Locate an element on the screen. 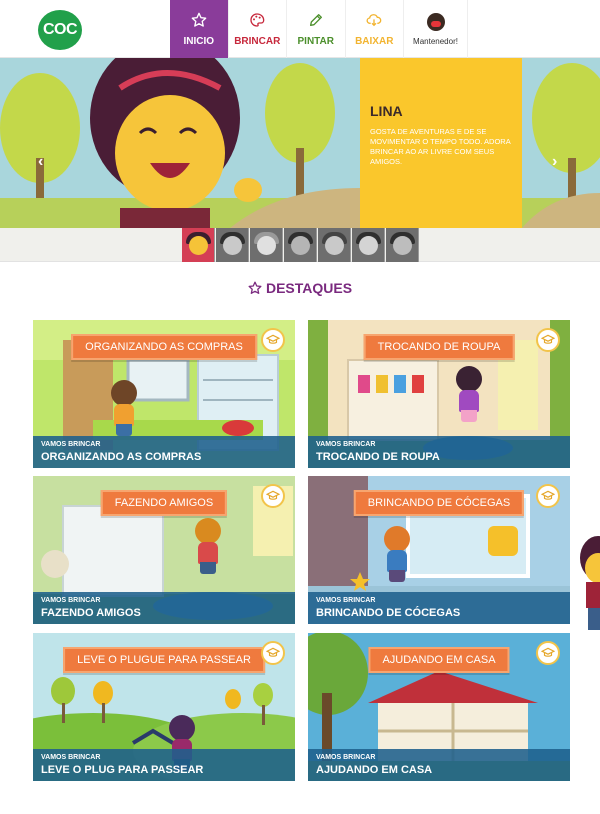 Image resolution: width=600 pixels, height=814 pixels. card-banner: TROCANDO DE ROUPA is located at coordinates (439, 347).